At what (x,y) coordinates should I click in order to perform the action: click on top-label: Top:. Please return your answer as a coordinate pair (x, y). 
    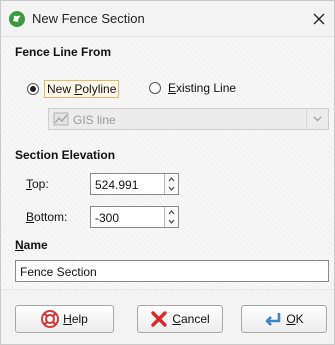
    Looking at the image, I should click on (37, 184).